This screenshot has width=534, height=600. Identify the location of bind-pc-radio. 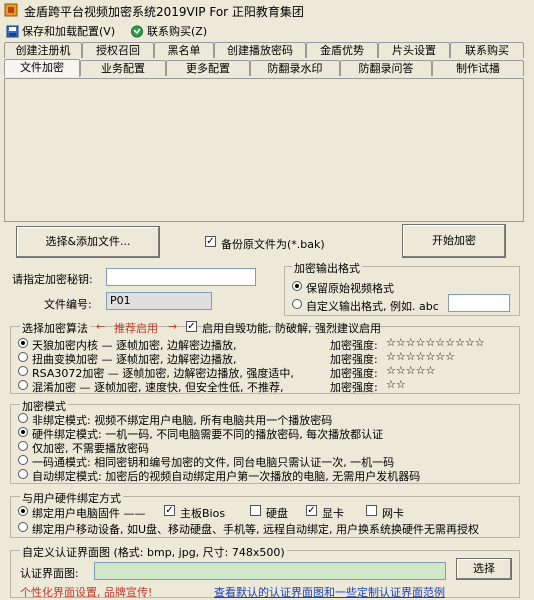
(23, 511).